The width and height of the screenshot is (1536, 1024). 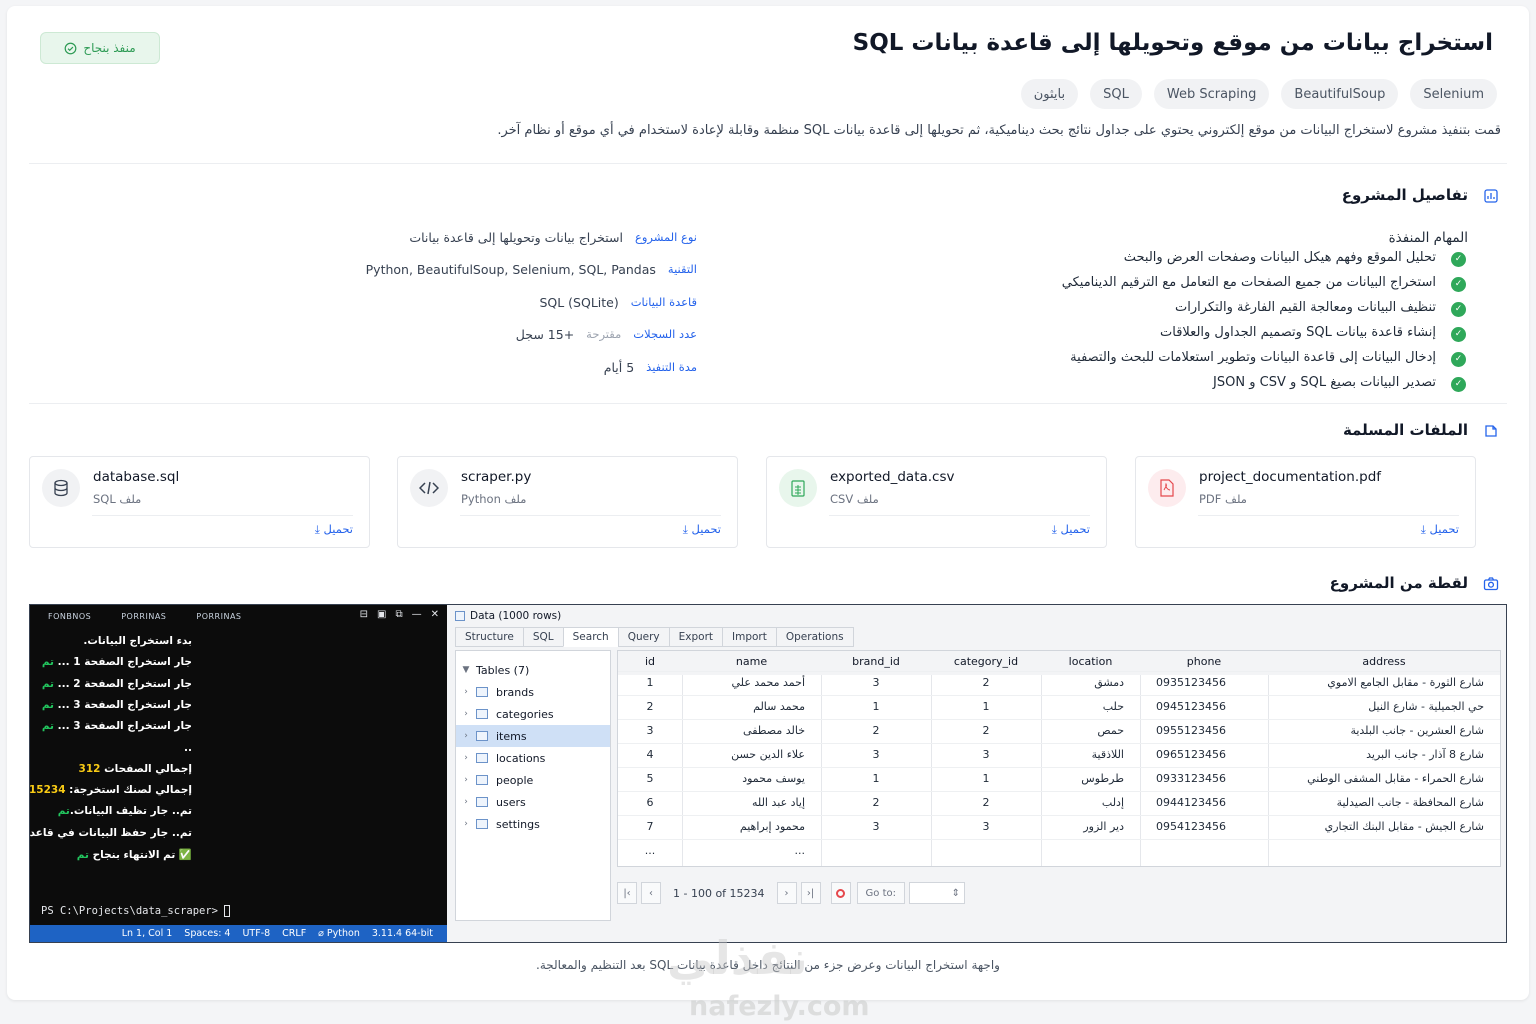 What do you see at coordinates (696, 637) in the screenshot?
I see `db-tab: Export` at bounding box center [696, 637].